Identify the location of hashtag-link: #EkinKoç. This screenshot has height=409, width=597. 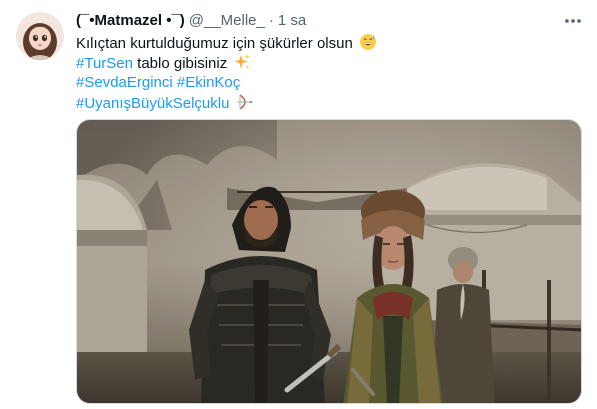
(208, 82).